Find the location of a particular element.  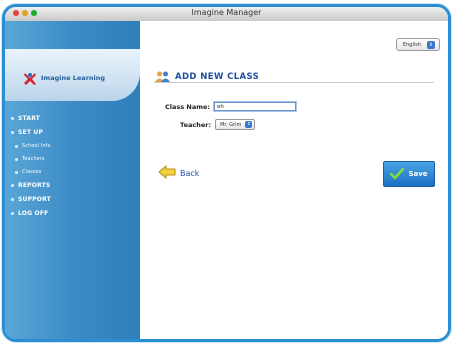

logo-panel: Imagine Learning is located at coordinates (72, 75).